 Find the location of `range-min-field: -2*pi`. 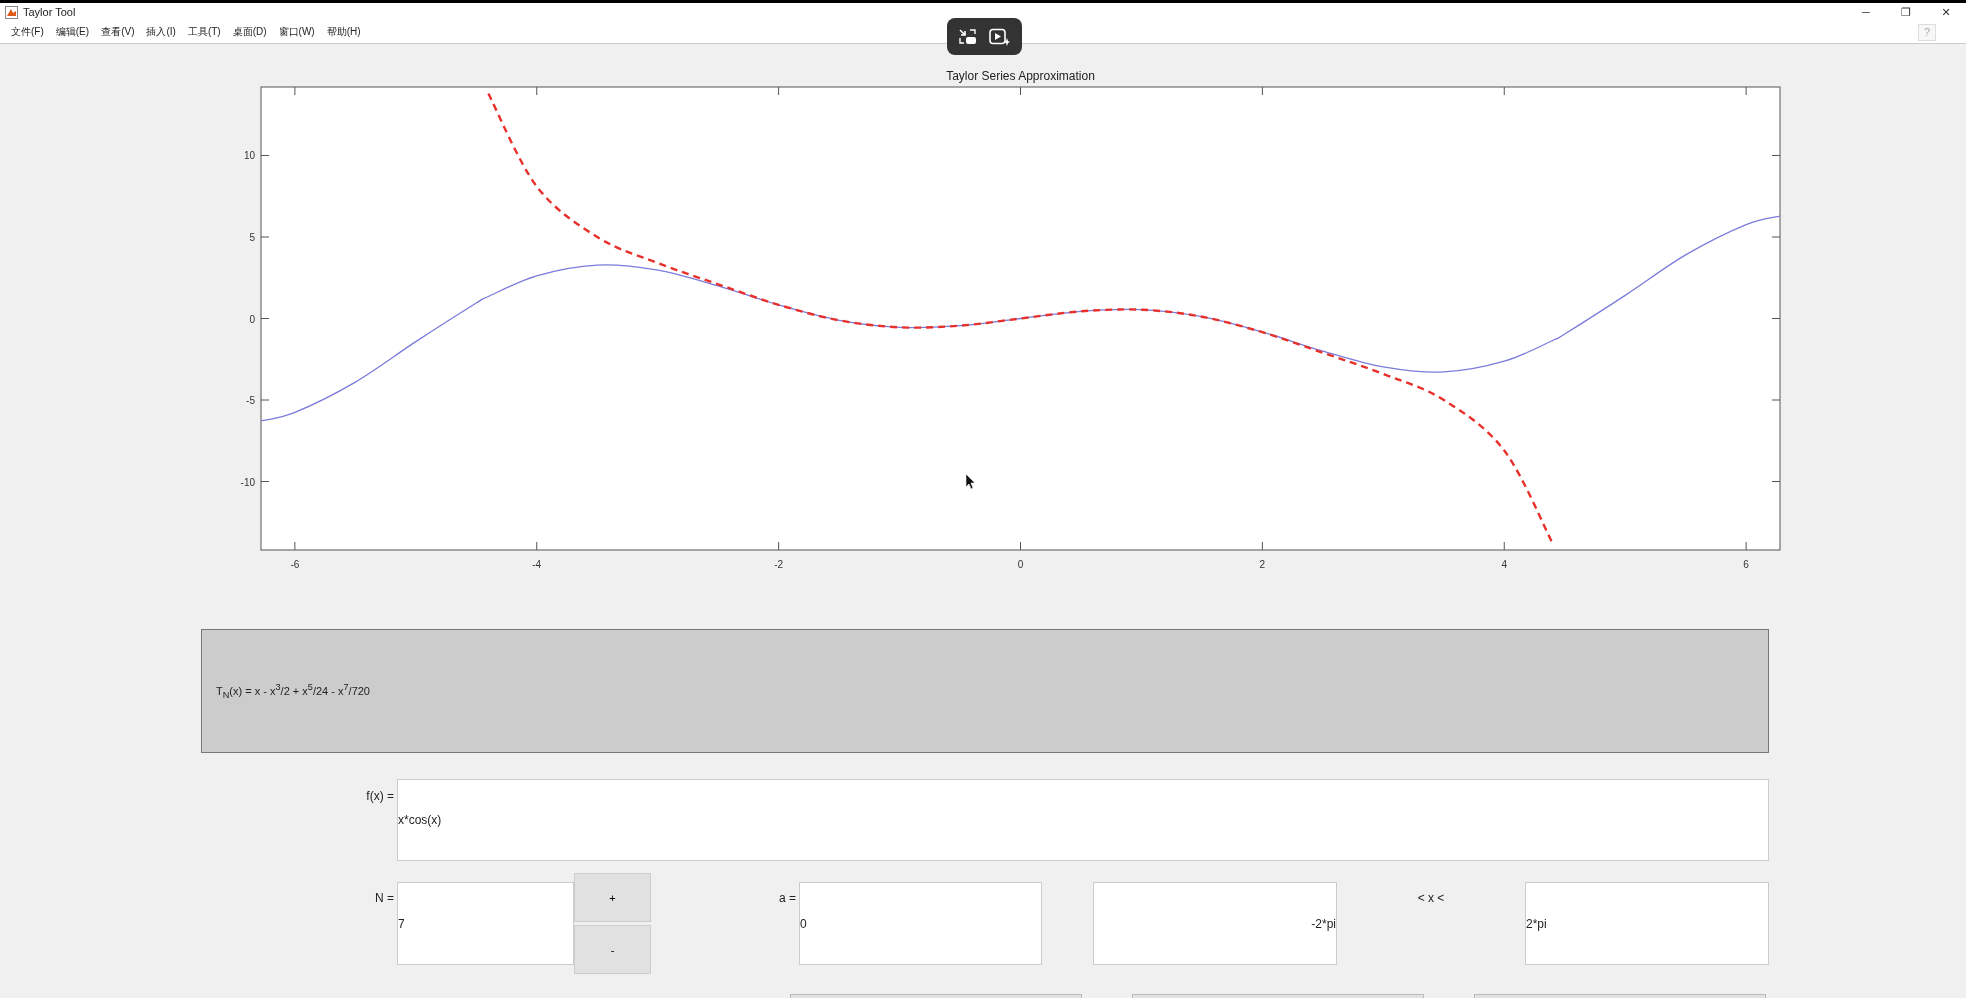

range-min-field: -2*pi is located at coordinates (1215, 923).